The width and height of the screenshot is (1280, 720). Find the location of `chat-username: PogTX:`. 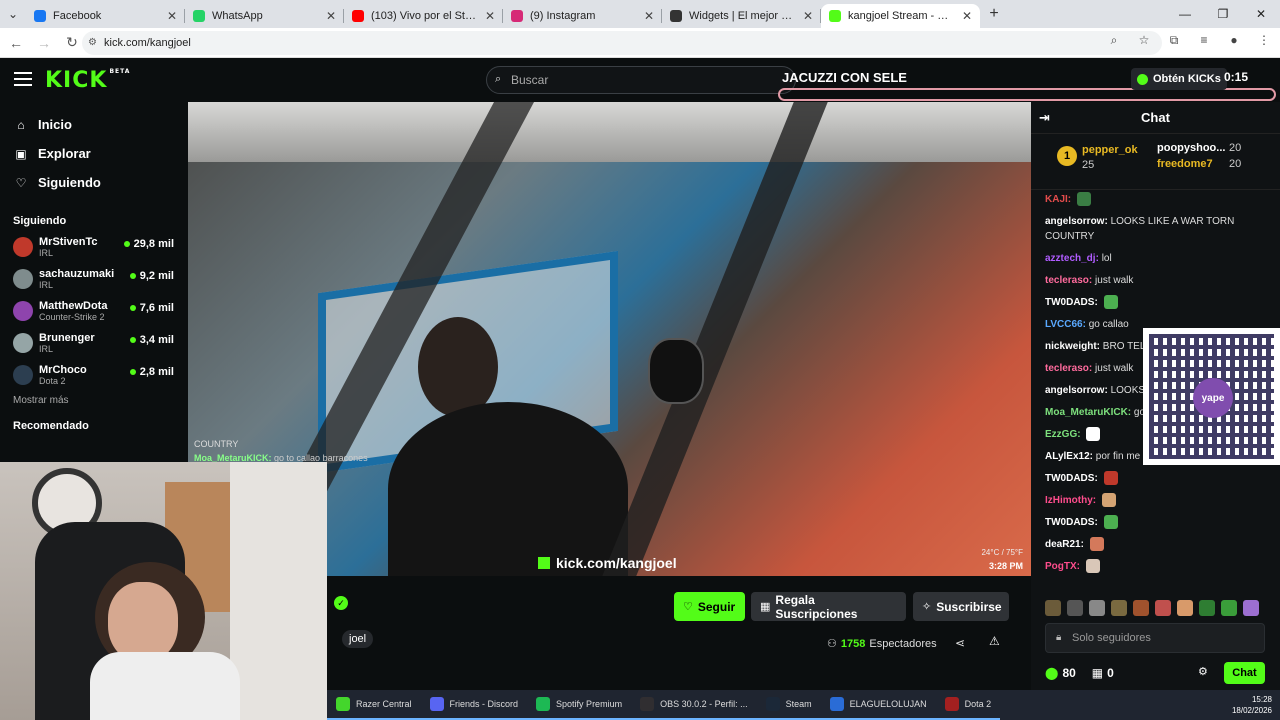

chat-username: PogTX: is located at coordinates (1062, 566).